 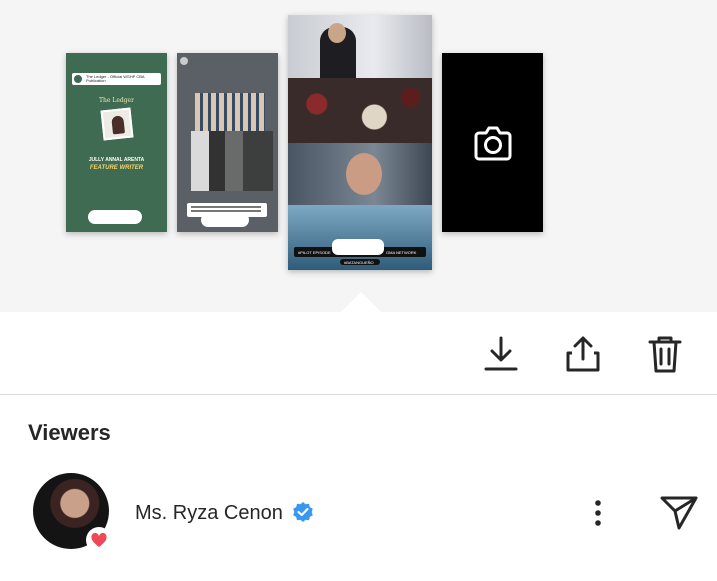 What do you see at coordinates (117, 124) in the screenshot?
I see `story-portrait` at bounding box center [117, 124].